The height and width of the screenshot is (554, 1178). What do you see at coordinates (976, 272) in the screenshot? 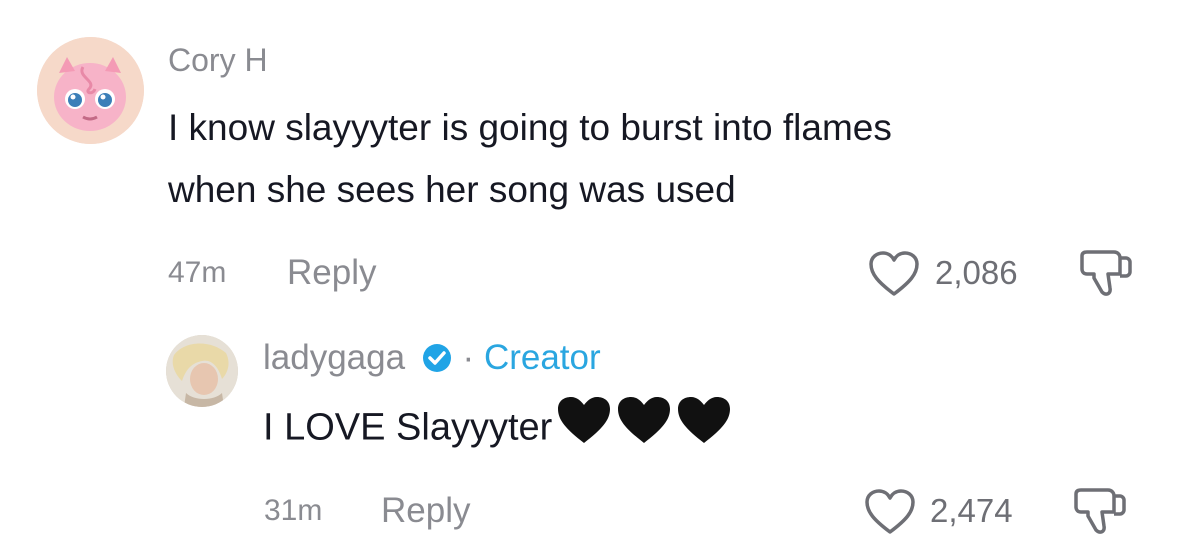
I see `like-count: 2,086` at bounding box center [976, 272].